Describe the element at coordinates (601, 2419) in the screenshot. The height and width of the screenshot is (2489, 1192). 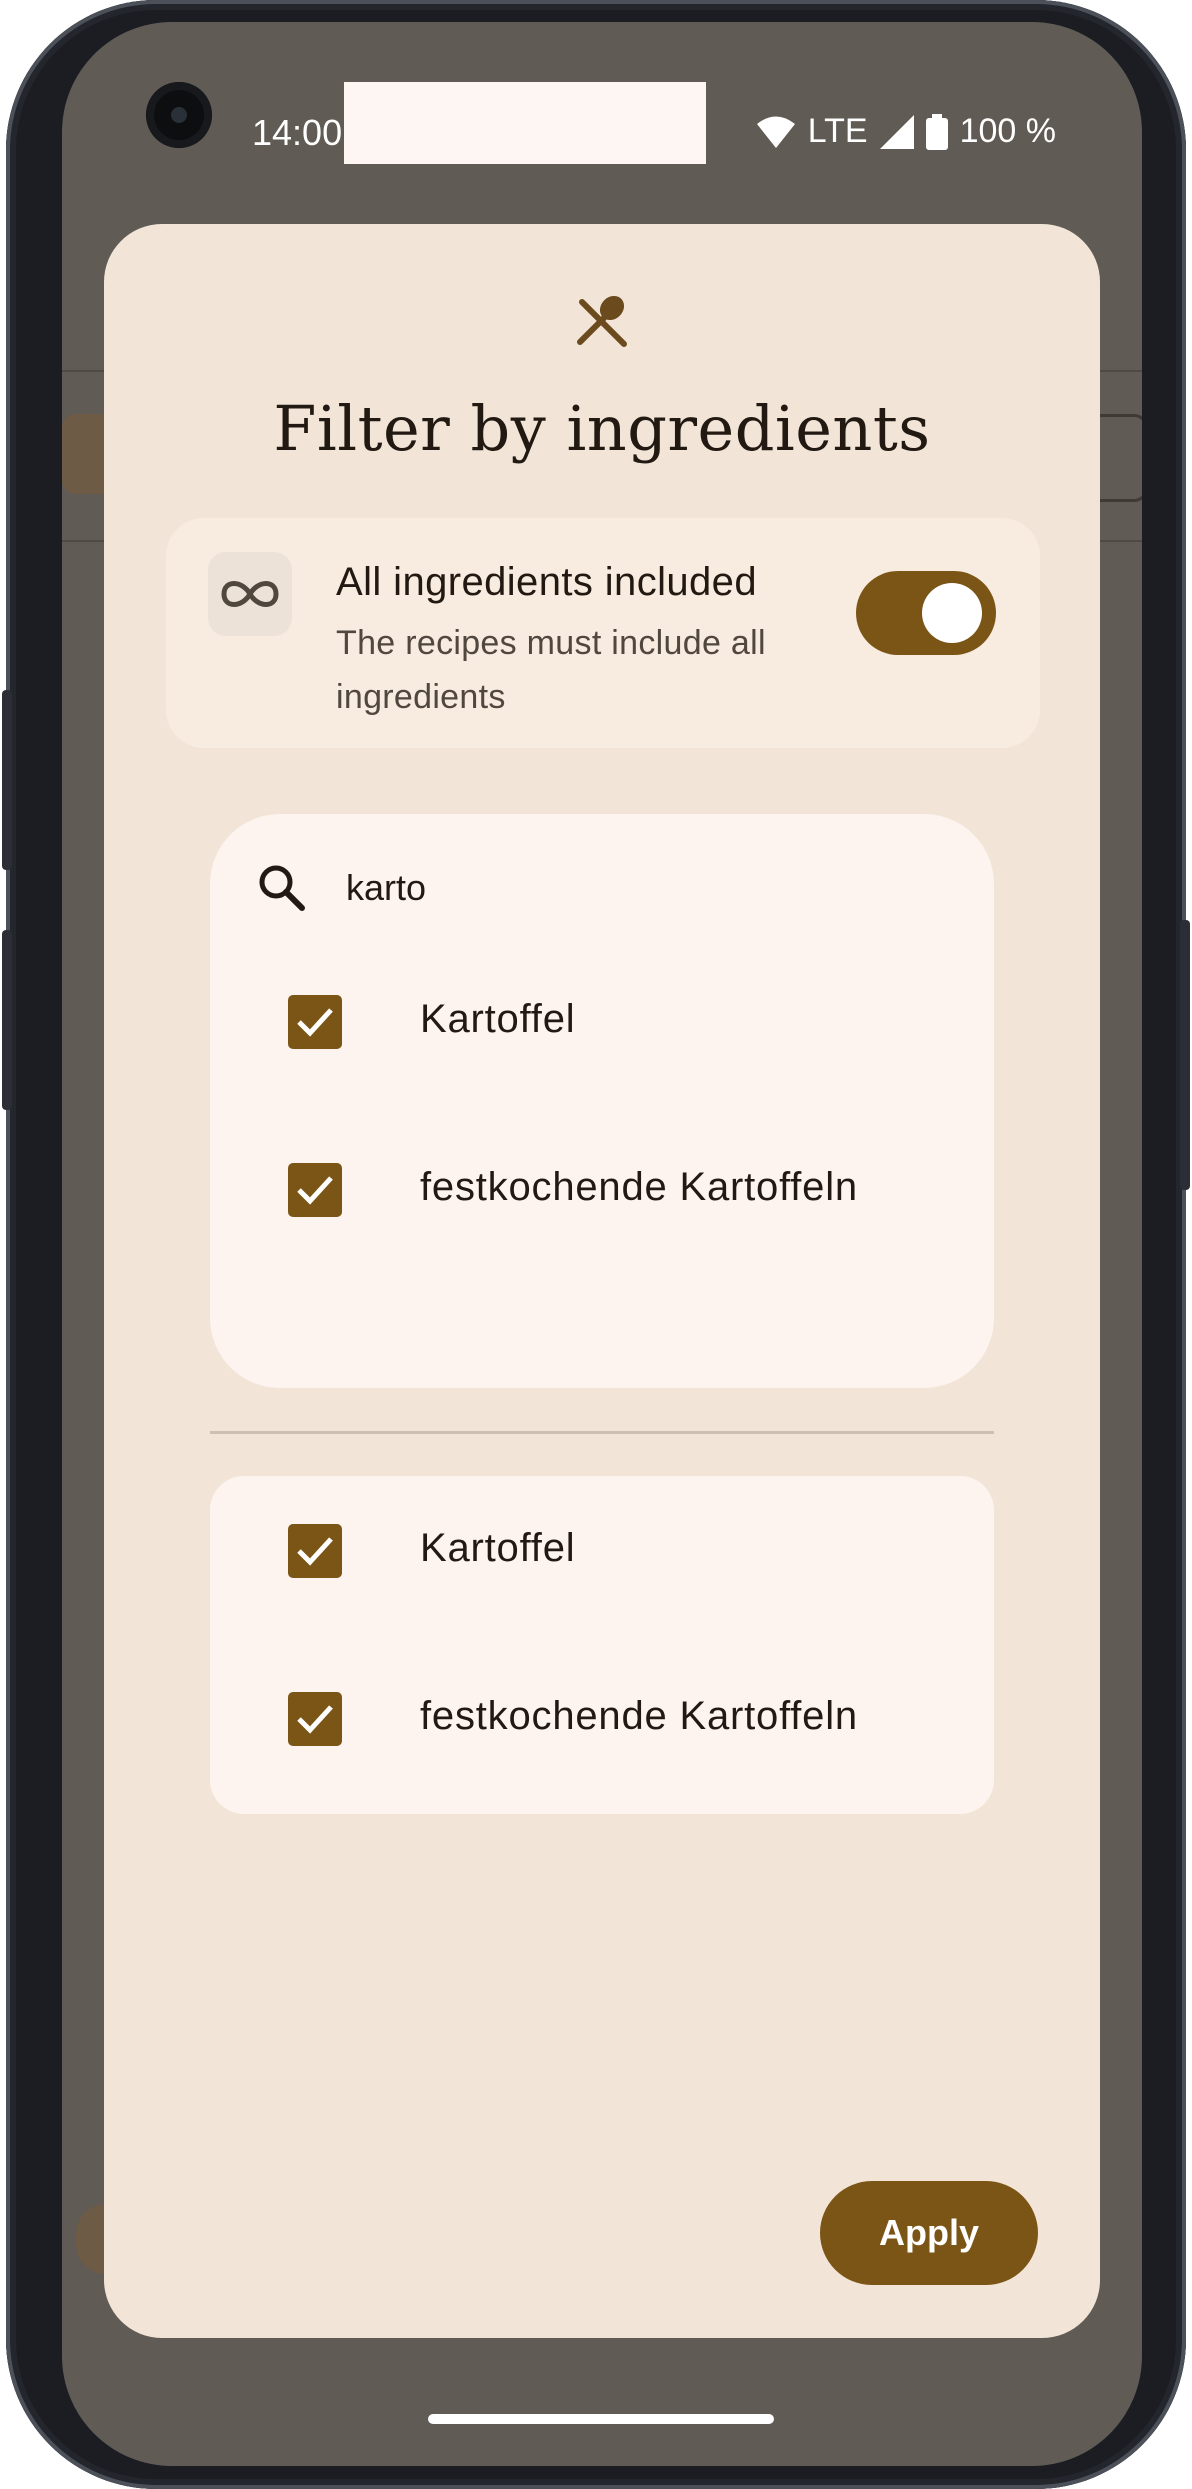
I see `home-indicator` at that location.